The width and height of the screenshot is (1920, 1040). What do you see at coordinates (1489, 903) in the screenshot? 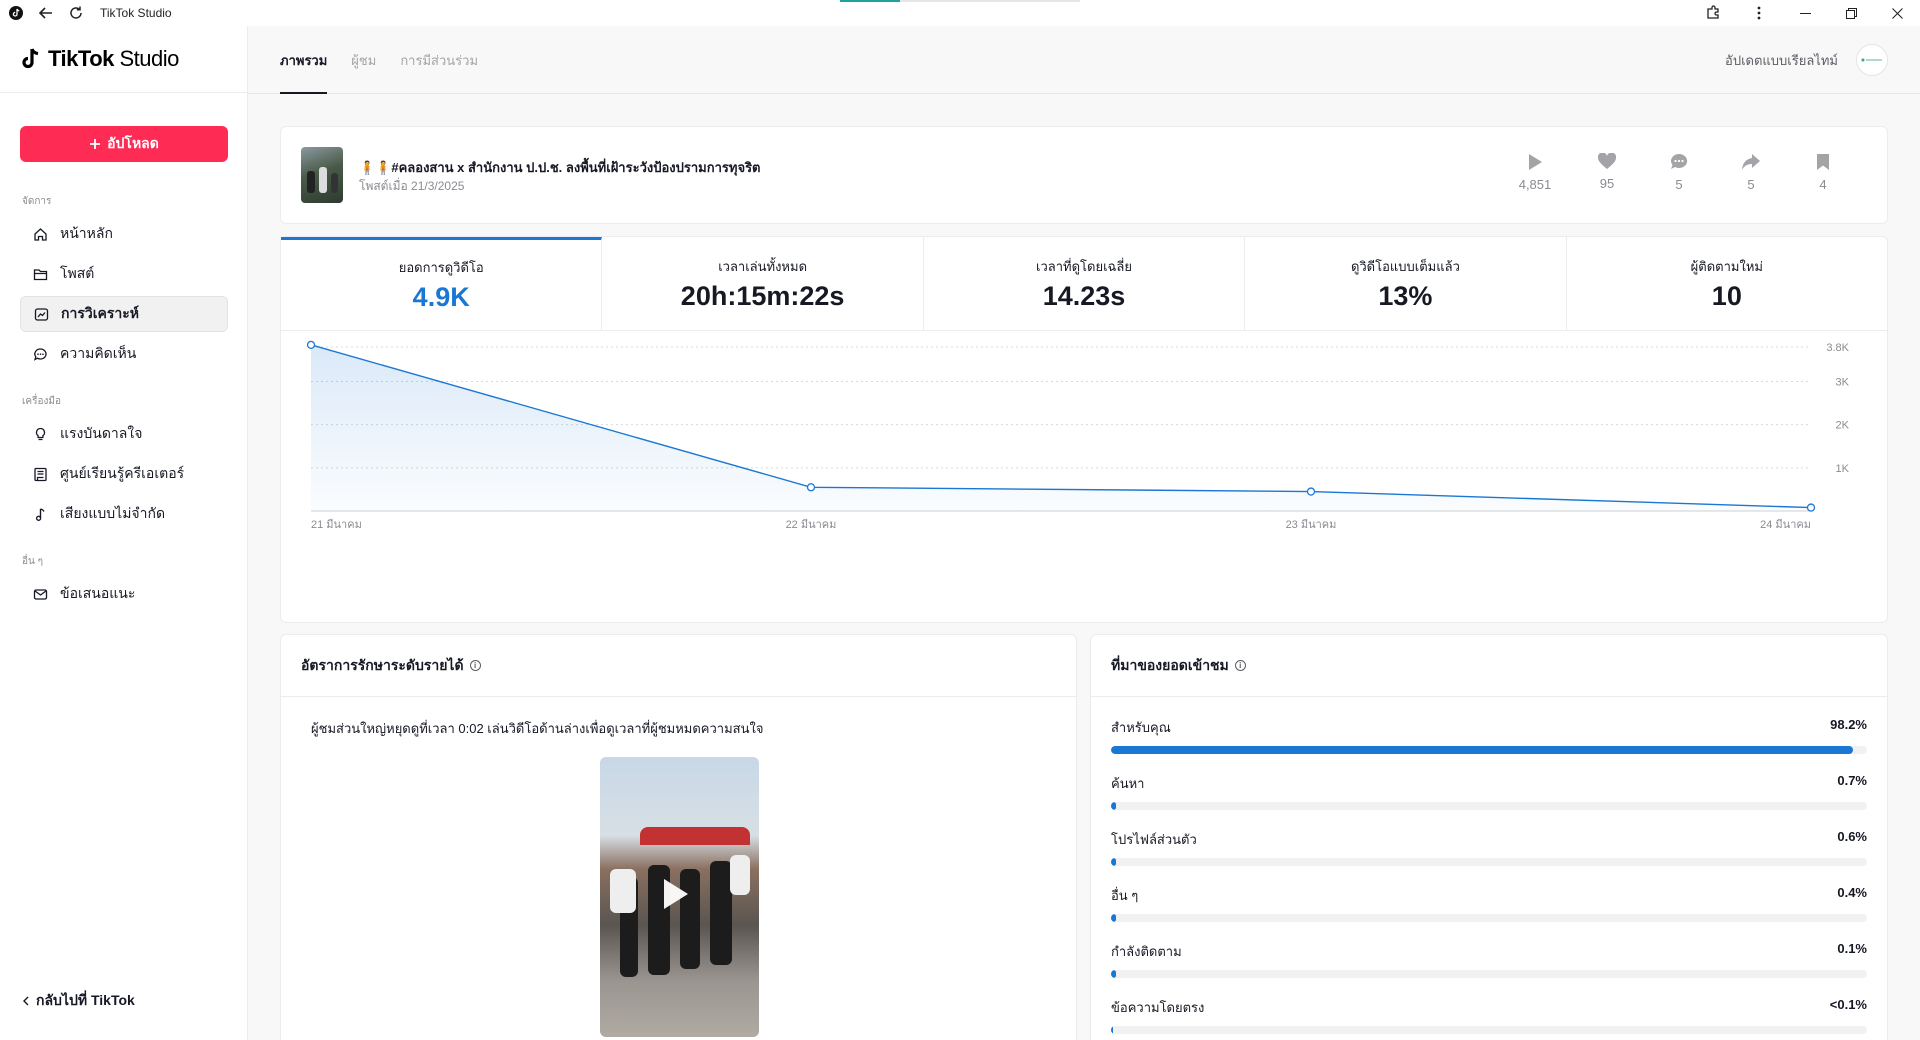
I see `traffic-source-row: อื่น ๆ 0.4%` at bounding box center [1489, 903].